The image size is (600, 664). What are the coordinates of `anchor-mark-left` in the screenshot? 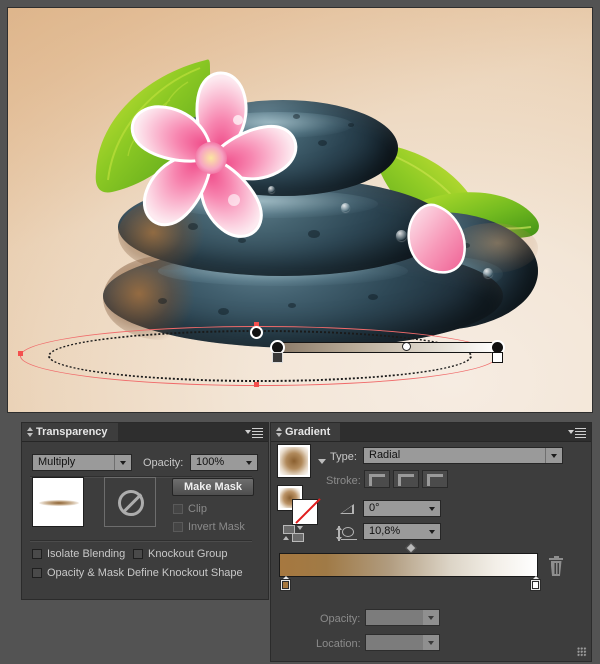 It's located at (20, 353).